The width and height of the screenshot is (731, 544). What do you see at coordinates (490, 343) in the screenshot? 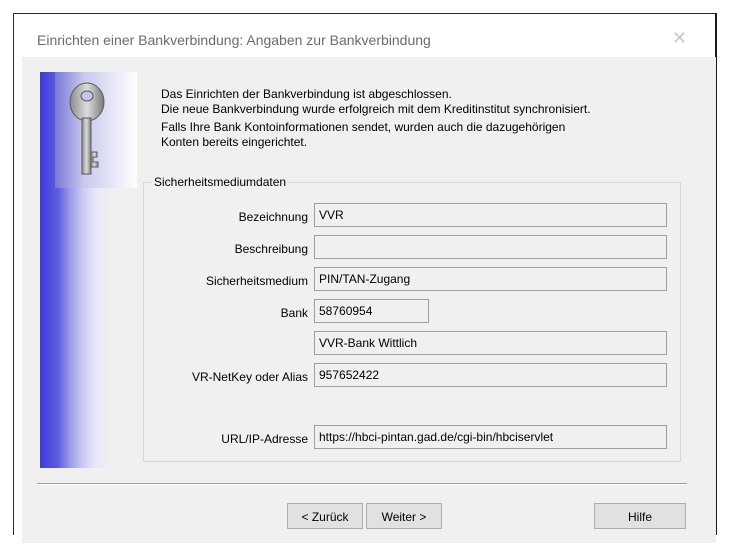
I see `bank-name-field: VVR-Bank Wittlich` at bounding box center [490, 343].